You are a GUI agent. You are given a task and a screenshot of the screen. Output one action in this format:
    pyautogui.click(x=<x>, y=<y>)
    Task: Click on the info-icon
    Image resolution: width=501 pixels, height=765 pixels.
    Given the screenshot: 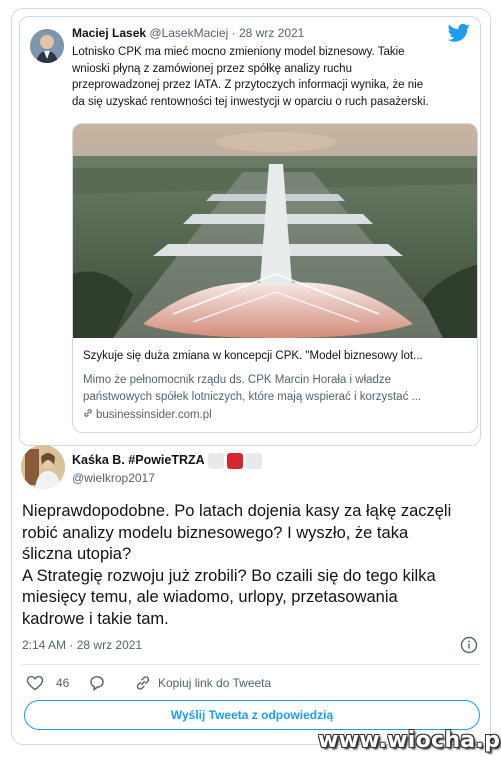 What is the action you would take?
    pyautogui.click(x=469, y=645)
    